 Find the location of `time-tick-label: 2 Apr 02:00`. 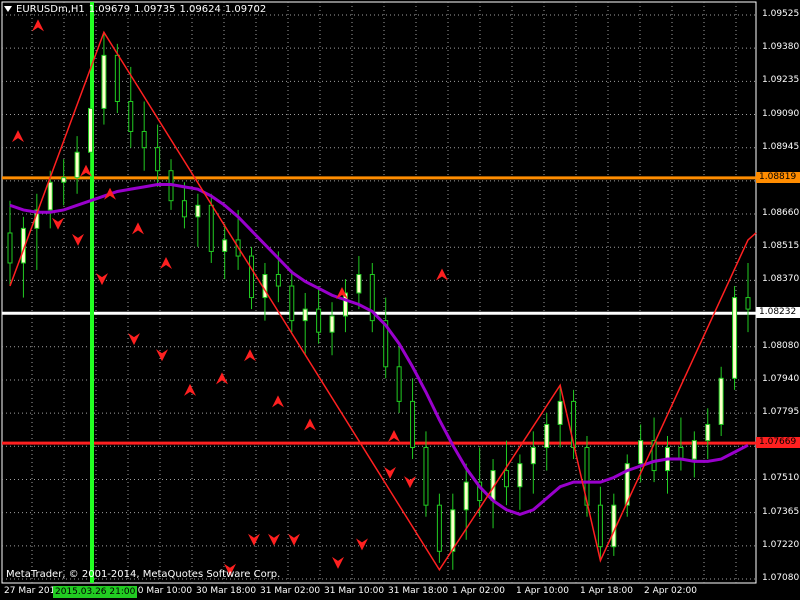

time-tick-label: 2 Apr 02:00 is located at coordinates (670, 591).